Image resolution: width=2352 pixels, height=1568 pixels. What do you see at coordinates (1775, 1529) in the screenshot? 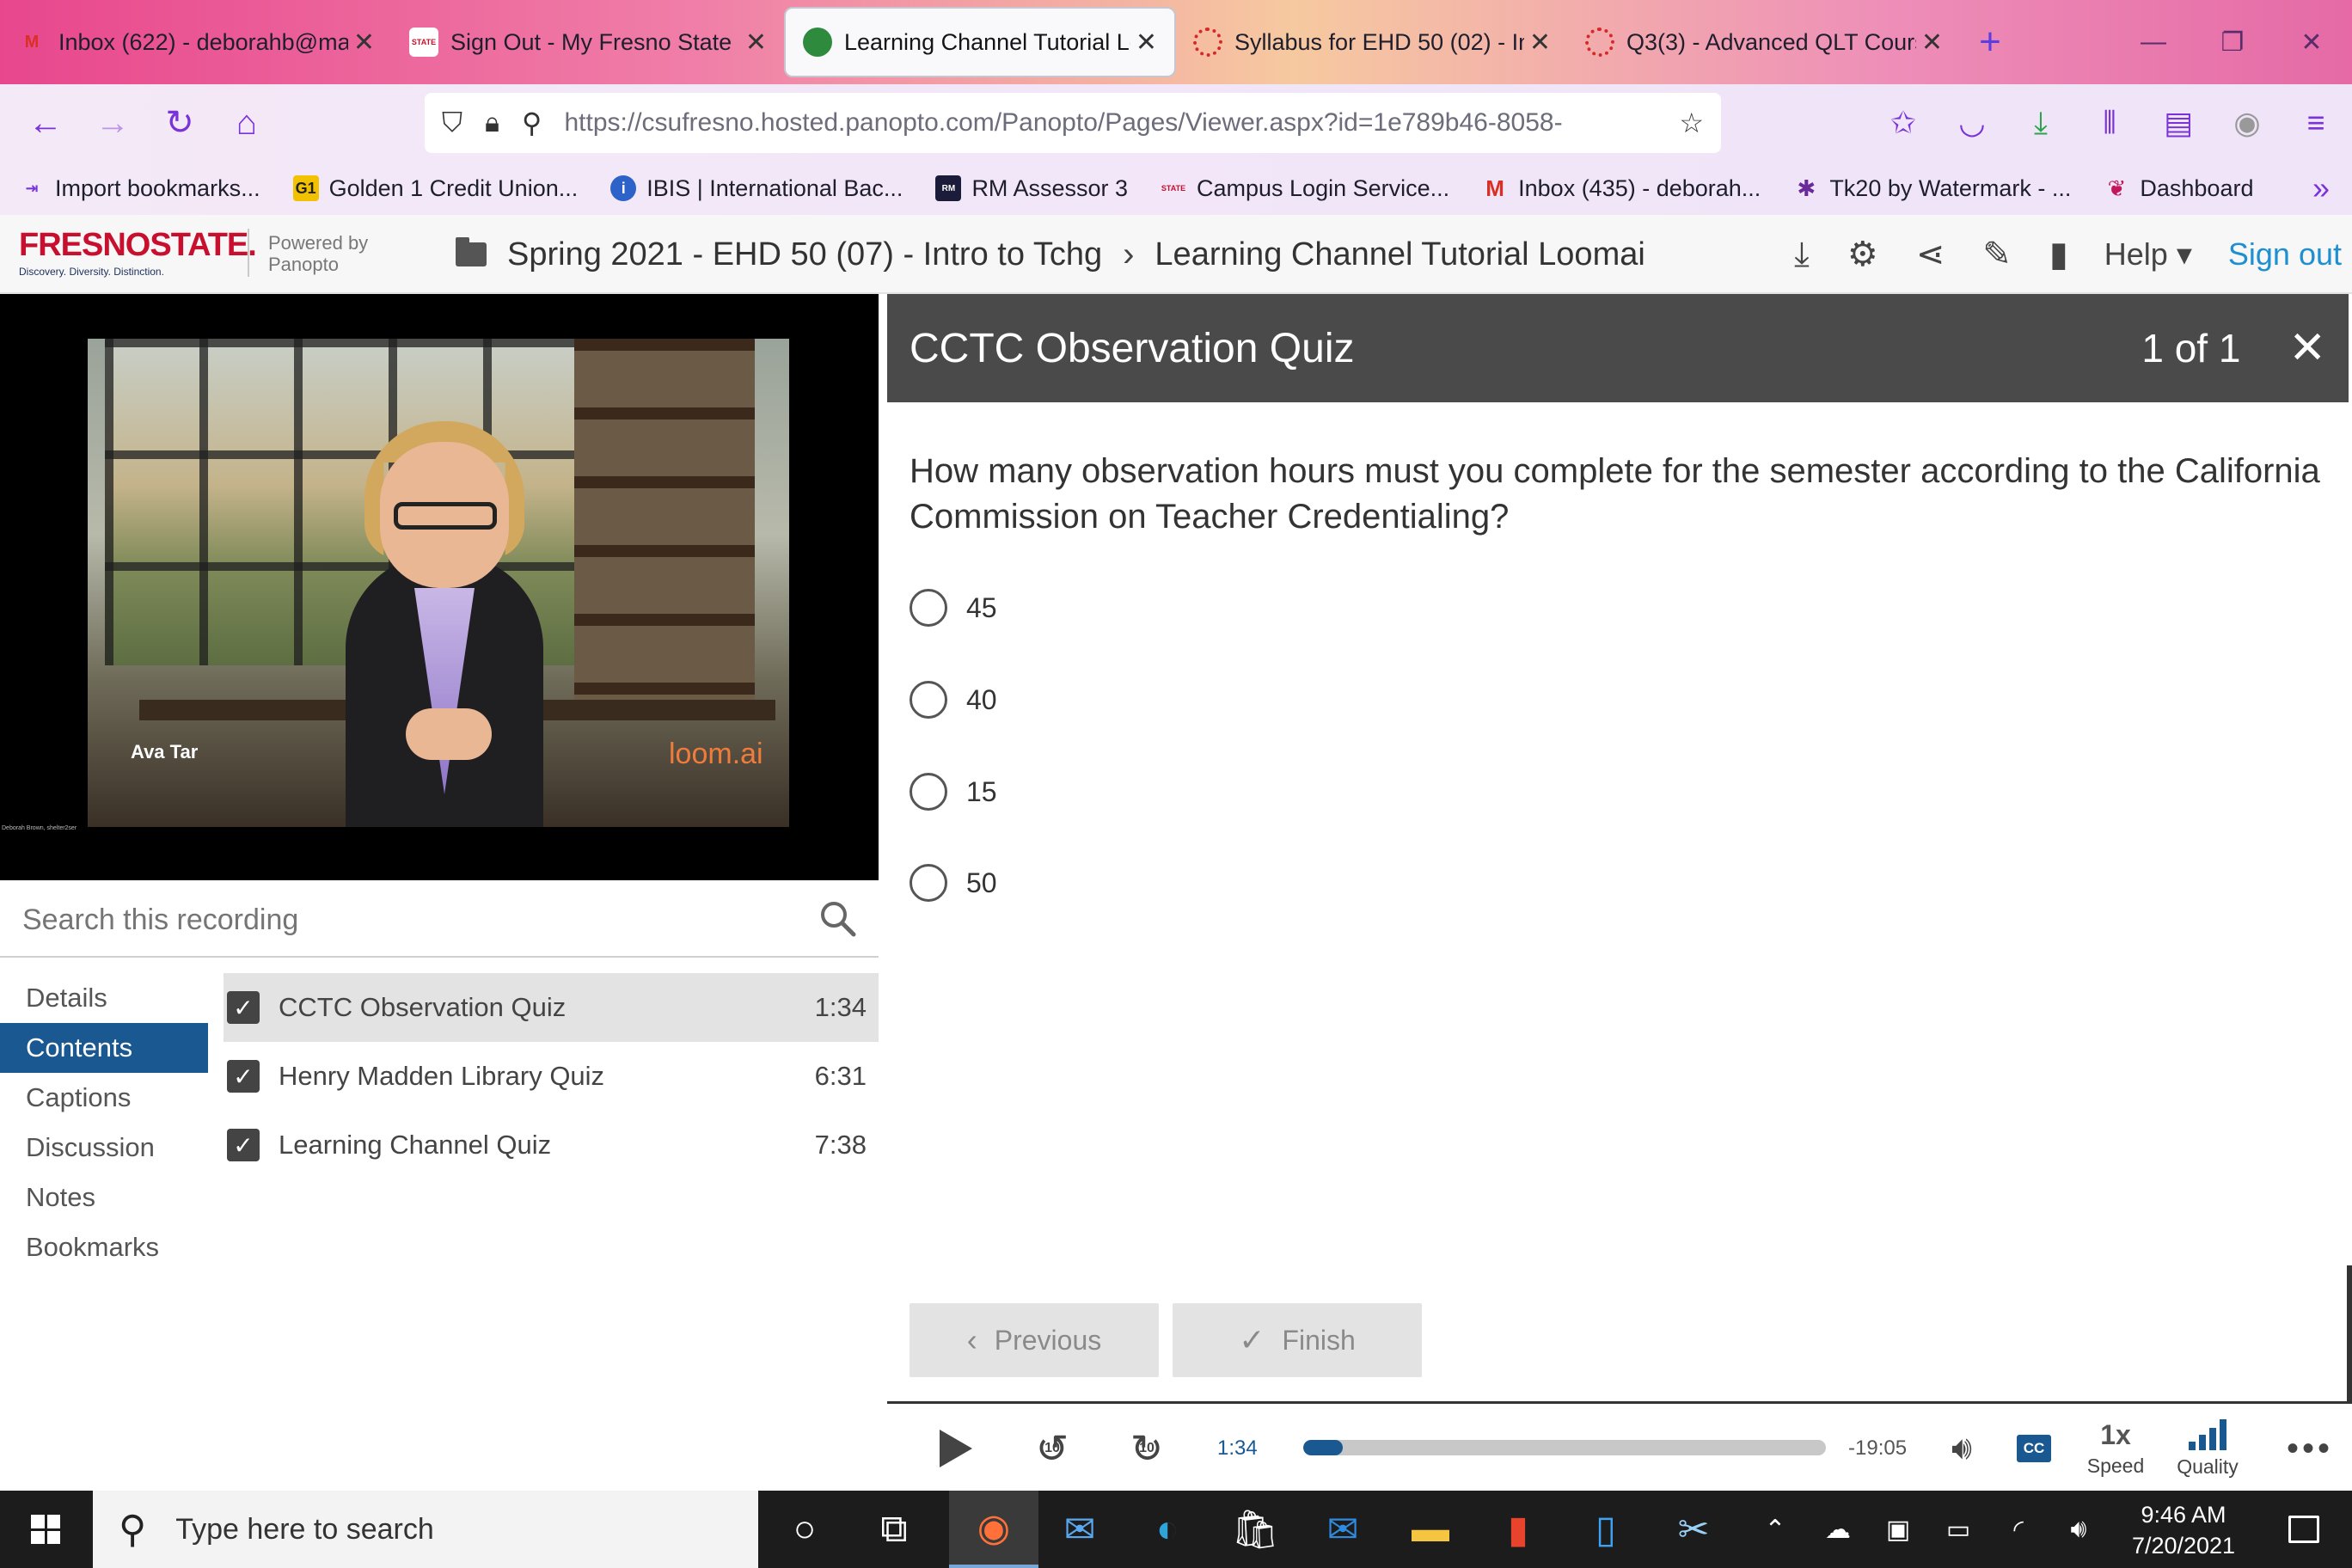
I see `chevron-up-icon: ⌃` at bounding box center [1775, 1529].